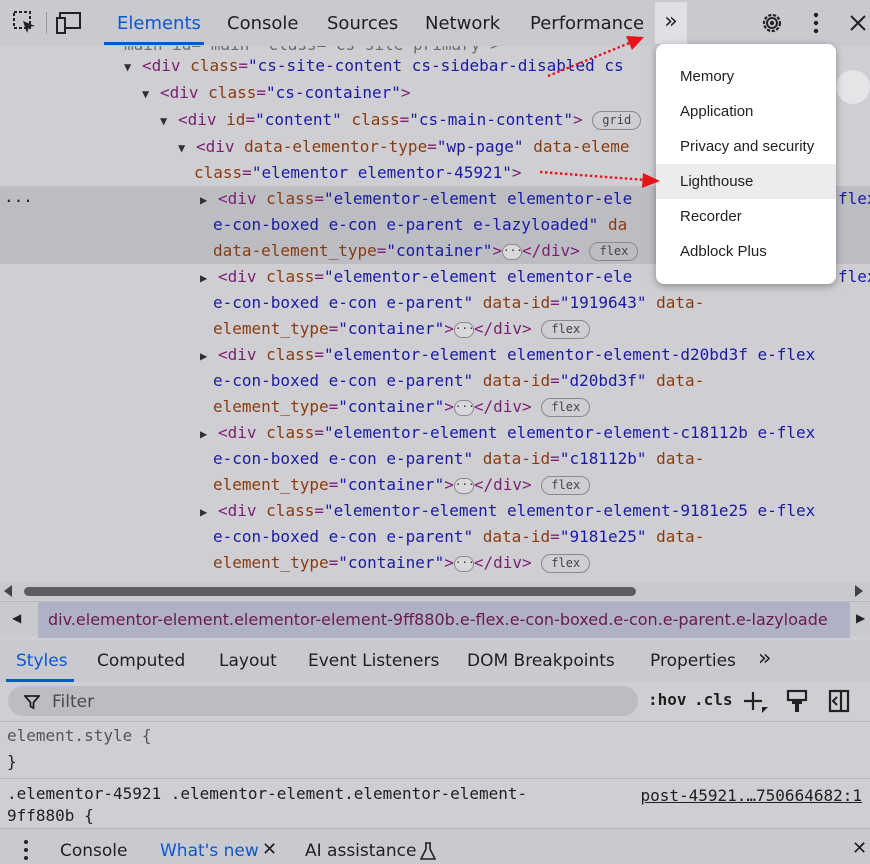  What do you see at coordinates (599, 179) in the screenshot?
I see `arrow-to-lighthouse` at bounding box center [599, 179].